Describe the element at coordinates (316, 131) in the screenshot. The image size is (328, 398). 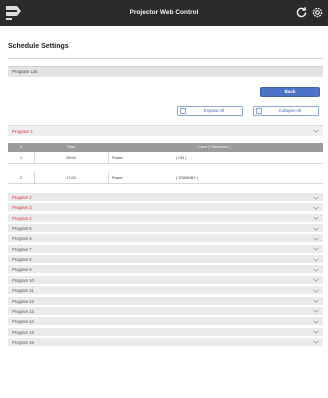
I see `chevron-up-icon` at that location.